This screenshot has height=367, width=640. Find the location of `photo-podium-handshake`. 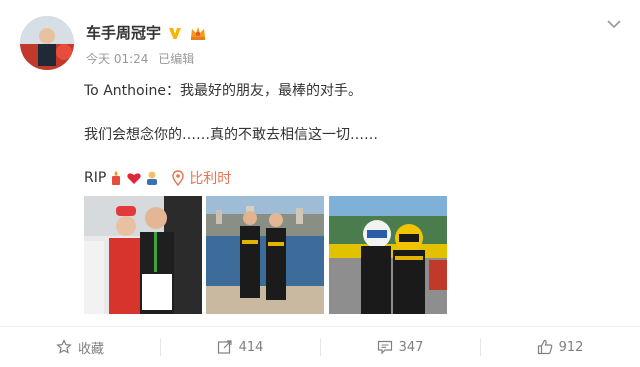

photo-podium-handshake is located at coordinates (143, 255).